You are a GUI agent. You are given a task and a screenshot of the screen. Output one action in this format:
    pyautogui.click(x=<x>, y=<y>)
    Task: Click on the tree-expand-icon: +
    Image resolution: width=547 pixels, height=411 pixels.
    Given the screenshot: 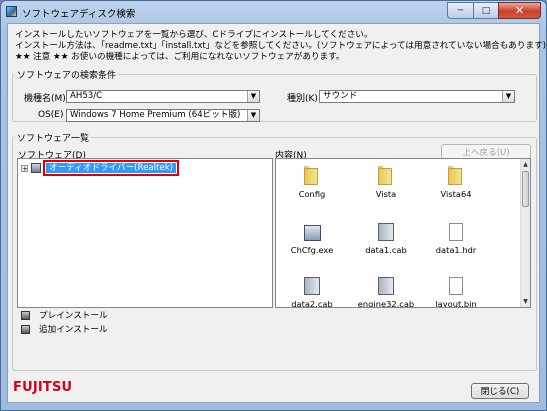 What is the action you would take?
    pyautogui.click(x=24, y=168)
    